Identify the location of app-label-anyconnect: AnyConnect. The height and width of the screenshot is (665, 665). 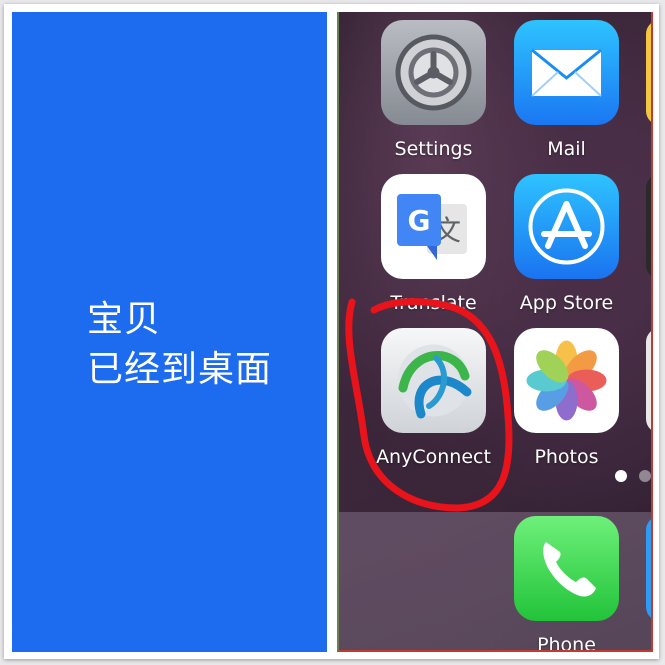
(433, 457).